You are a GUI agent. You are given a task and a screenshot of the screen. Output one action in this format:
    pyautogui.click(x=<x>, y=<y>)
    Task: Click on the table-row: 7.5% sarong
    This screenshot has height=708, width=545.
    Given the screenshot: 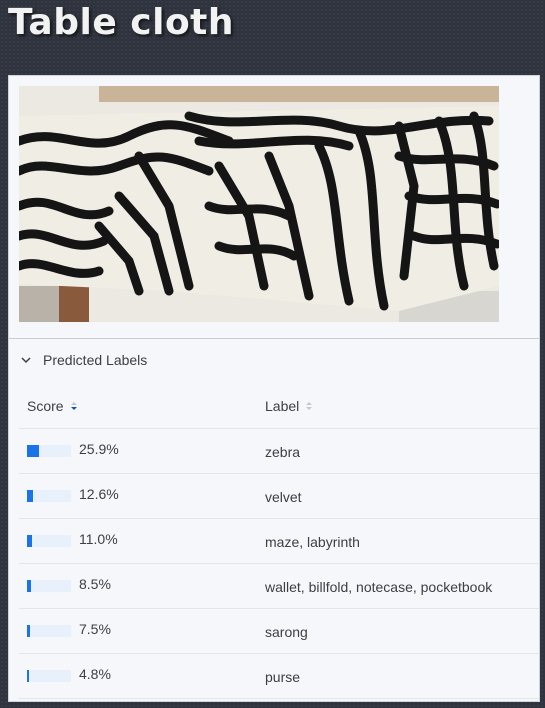 What is the action you would take?
    pyautogui.click(x=279, y=631)
    